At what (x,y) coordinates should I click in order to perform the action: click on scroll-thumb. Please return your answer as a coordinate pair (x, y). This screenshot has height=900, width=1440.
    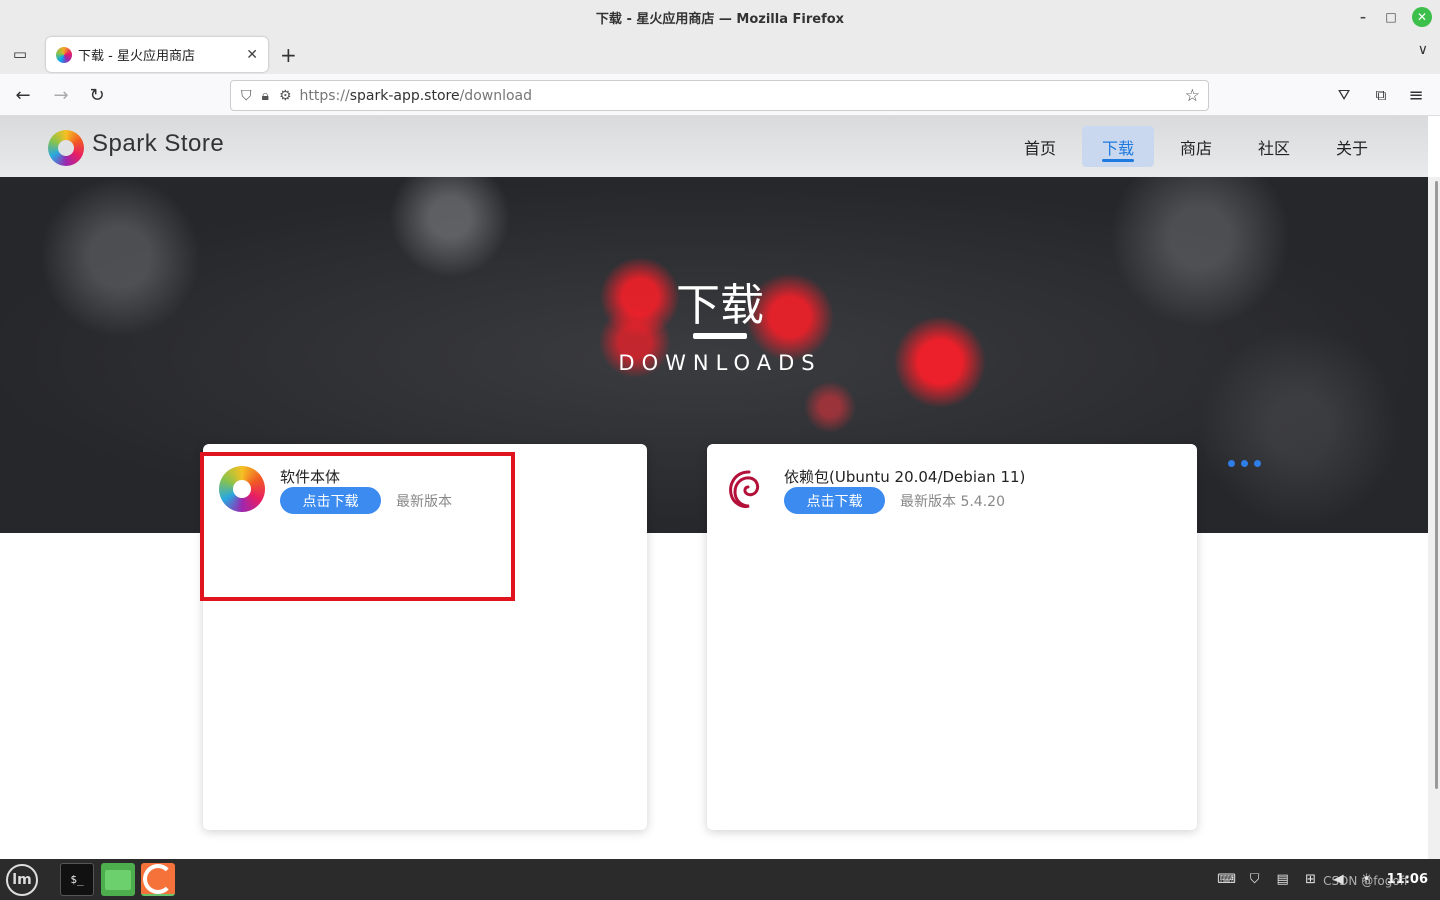
    Looking at the image, I should click on (1436, 485).